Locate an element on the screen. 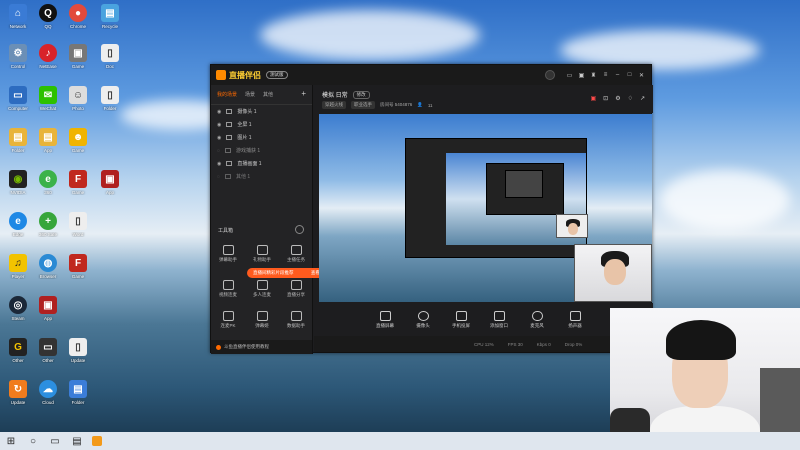 Image resolution: width=800 pixels, height=450 pixels. room-meta: 穿越火线 职业选手 房间号 5404876 👤 11 is located at coordinates (377, 105).